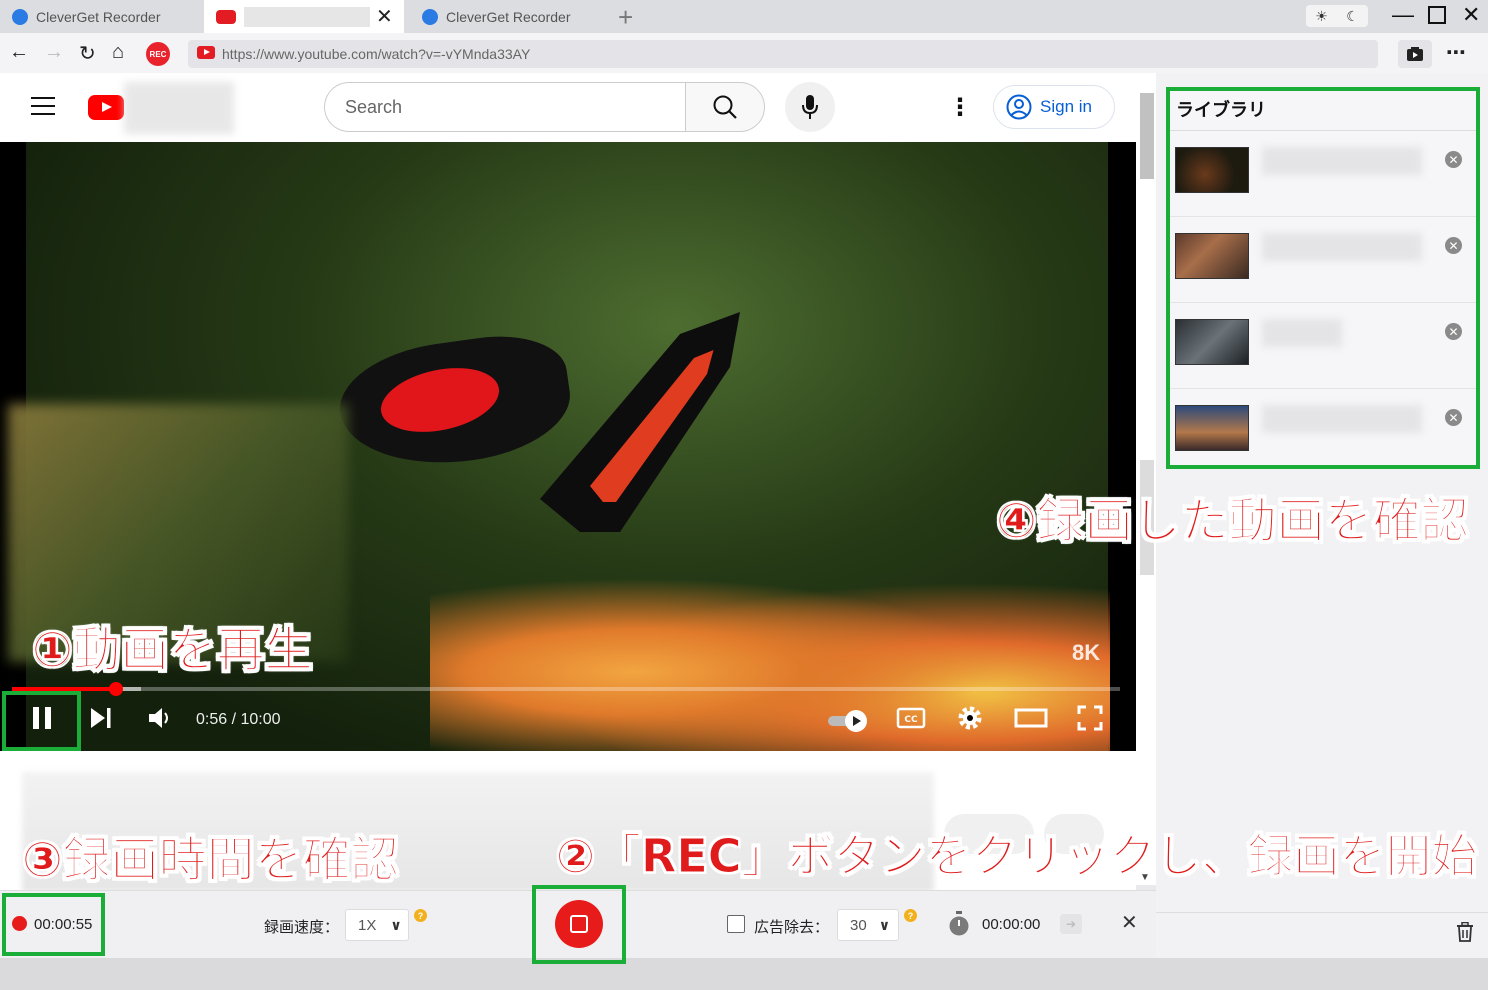 Image resolution: width=1488 pixels, height=990 pixels. I want to click on search-icon, so click(725, 107).